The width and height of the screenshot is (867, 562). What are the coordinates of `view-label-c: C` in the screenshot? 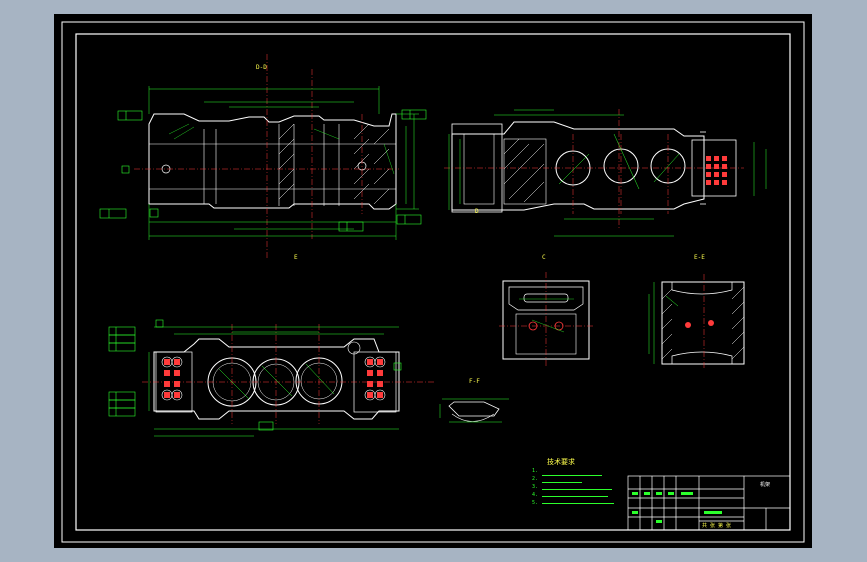 It's located at (544, 257).